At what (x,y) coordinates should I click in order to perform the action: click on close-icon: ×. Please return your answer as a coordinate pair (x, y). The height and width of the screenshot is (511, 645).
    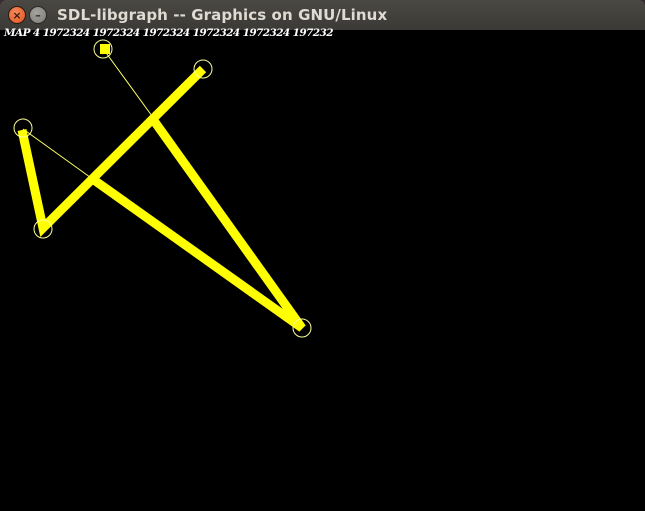
    Looking at the image, I should click on (17, 15).